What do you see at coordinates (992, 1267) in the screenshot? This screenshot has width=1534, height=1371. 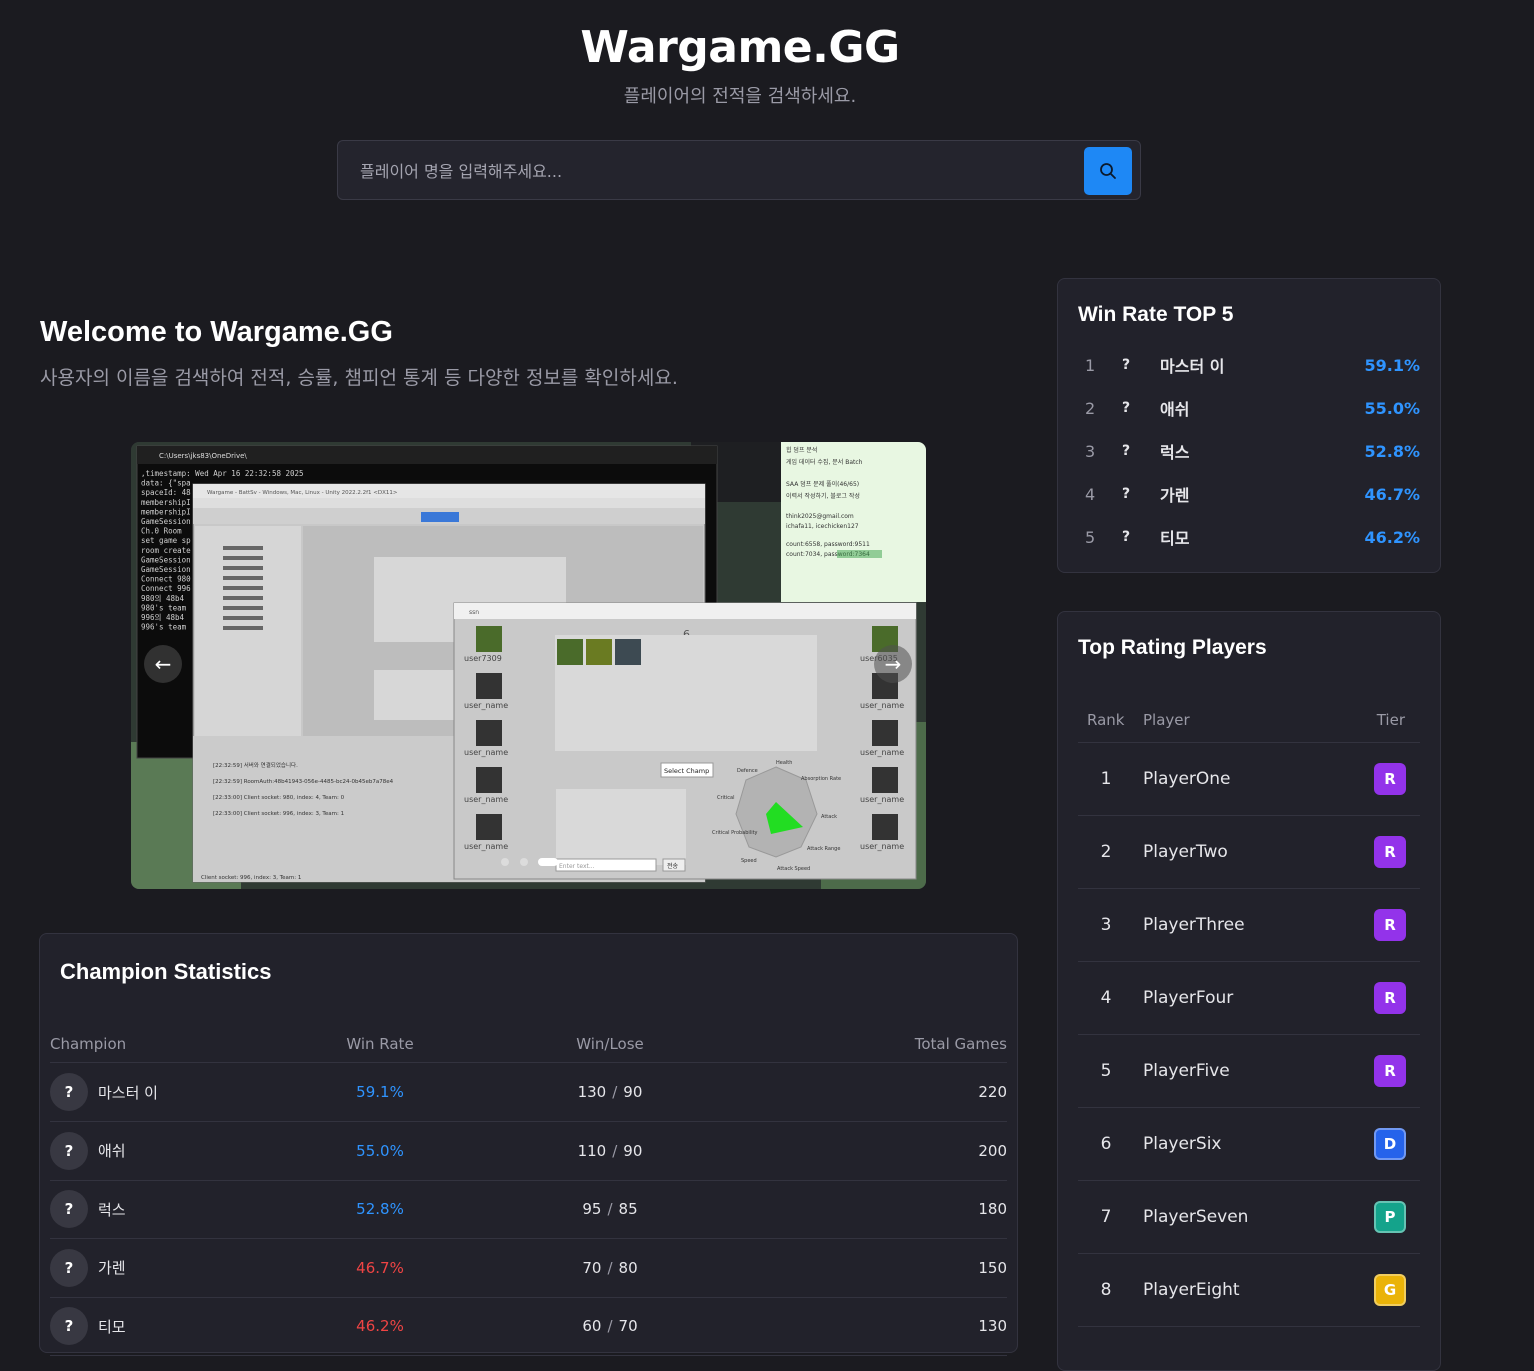 I see `total-games-cell: 150` at bounding box center [992, 1267].